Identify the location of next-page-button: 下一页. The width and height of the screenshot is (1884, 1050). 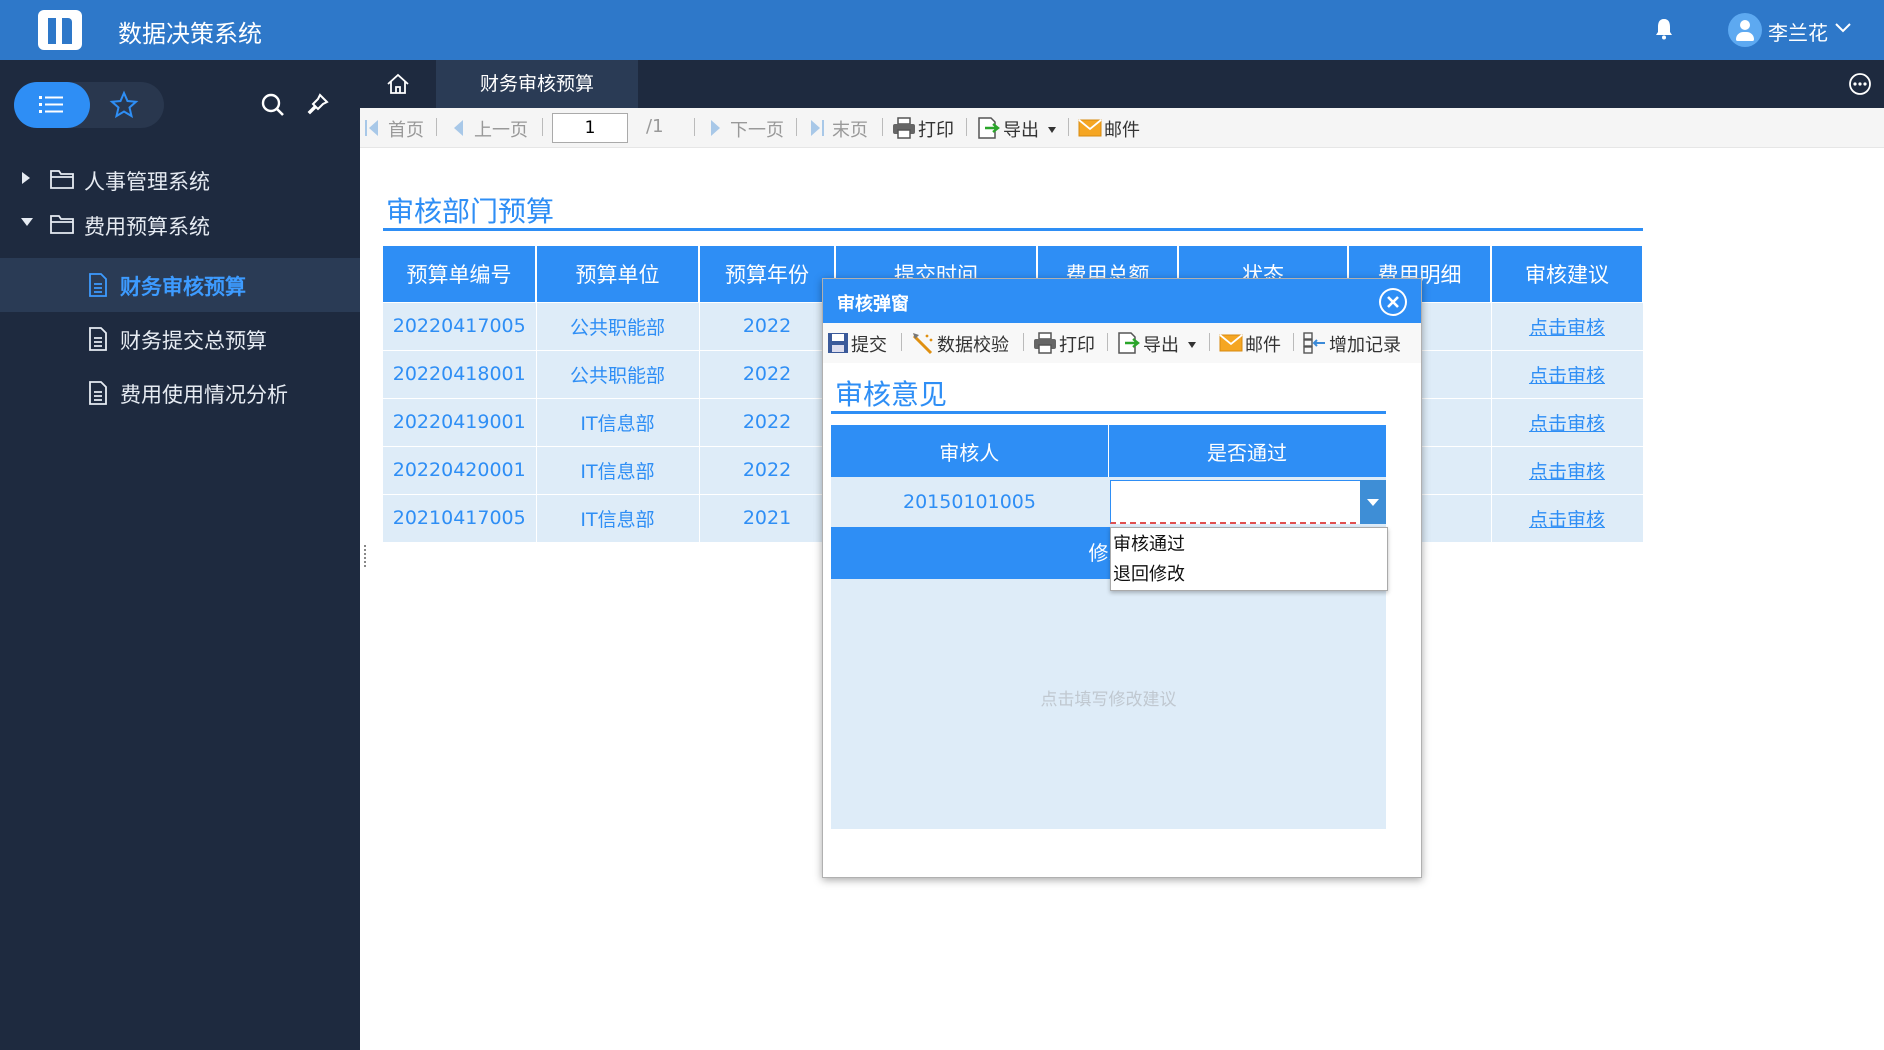
(757, 129).